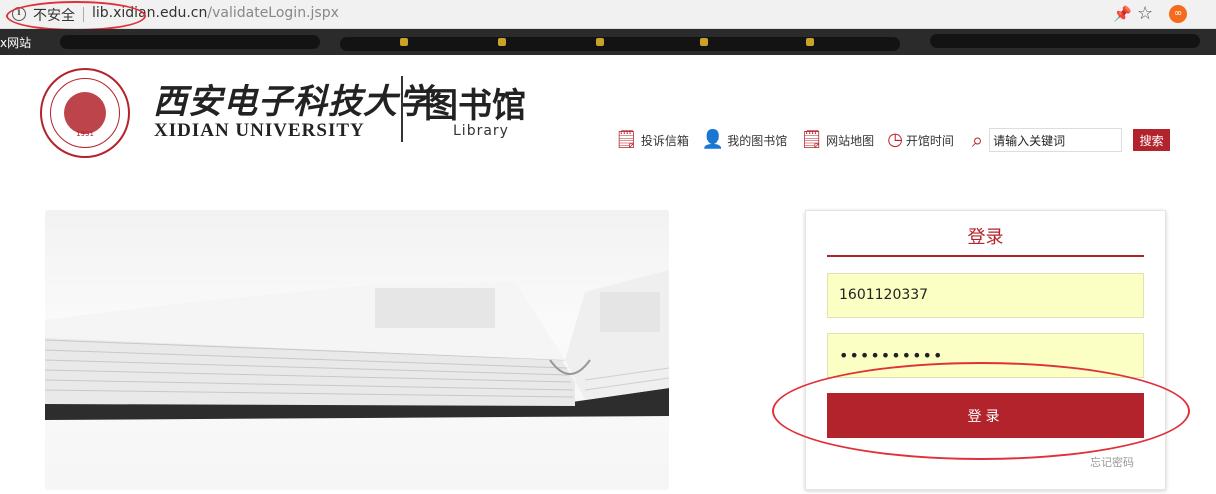  Describe the element at coordinates (475, 106) in the screenshot. I see `library-title-cn: 图书馆` at that location.